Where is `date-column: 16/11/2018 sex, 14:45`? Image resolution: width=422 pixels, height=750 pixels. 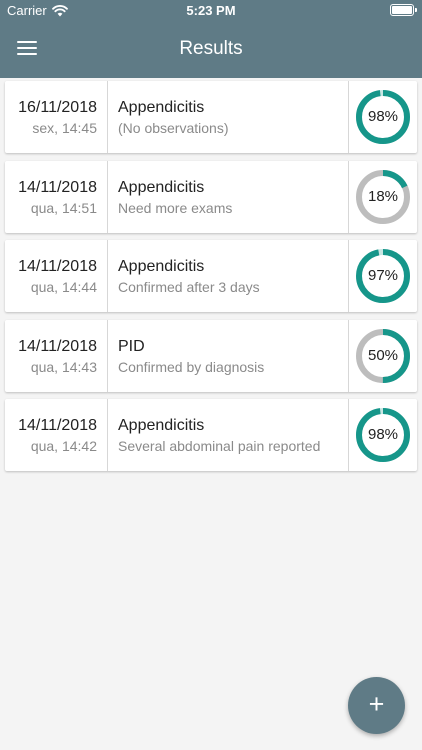 date-column: 16/11/2018 sex, 14:45 is located at coordinates (56, 117).